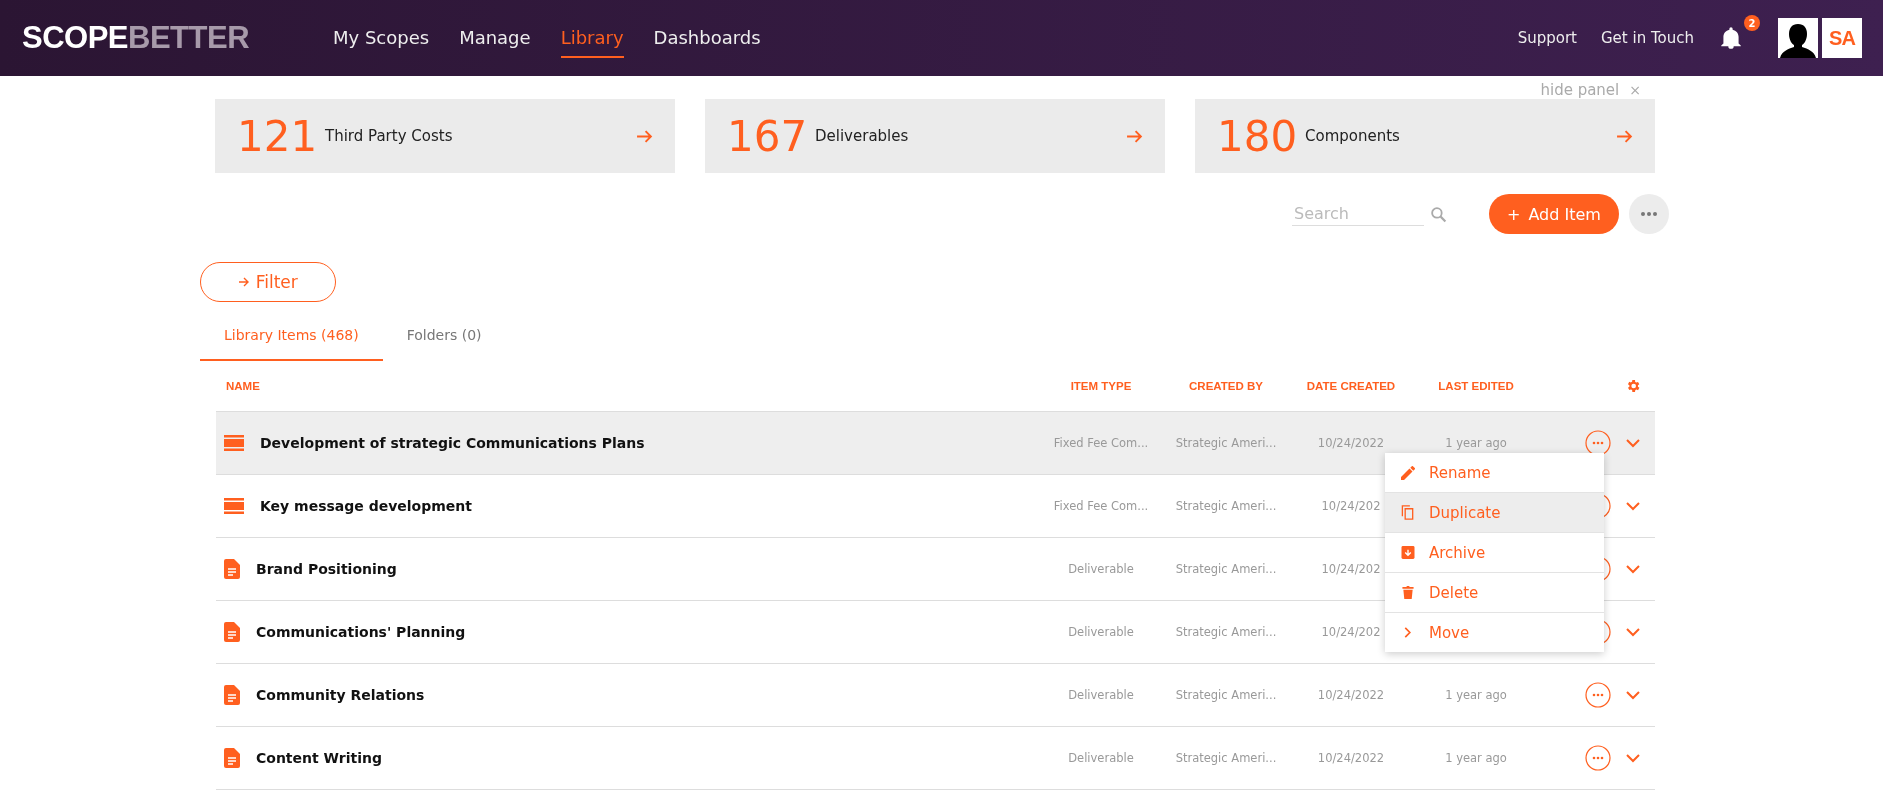 The image size is (1883, 792). What do you see at coordinates (1408, 512) in the screenshot?
I see `copy-icon` at bounding box center [1408, 512].